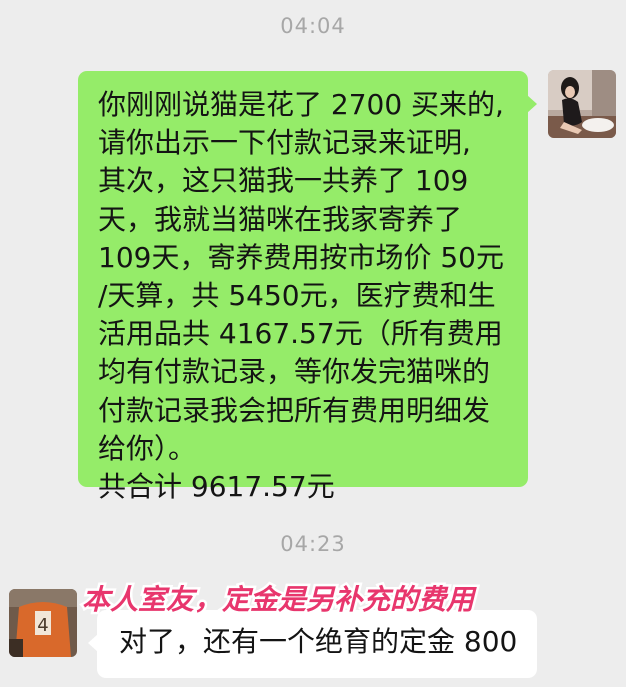  What do you see at coordinates (42, 625) in the screenshot?
I see `svg-text: 4` at bounding box center [42, 625].